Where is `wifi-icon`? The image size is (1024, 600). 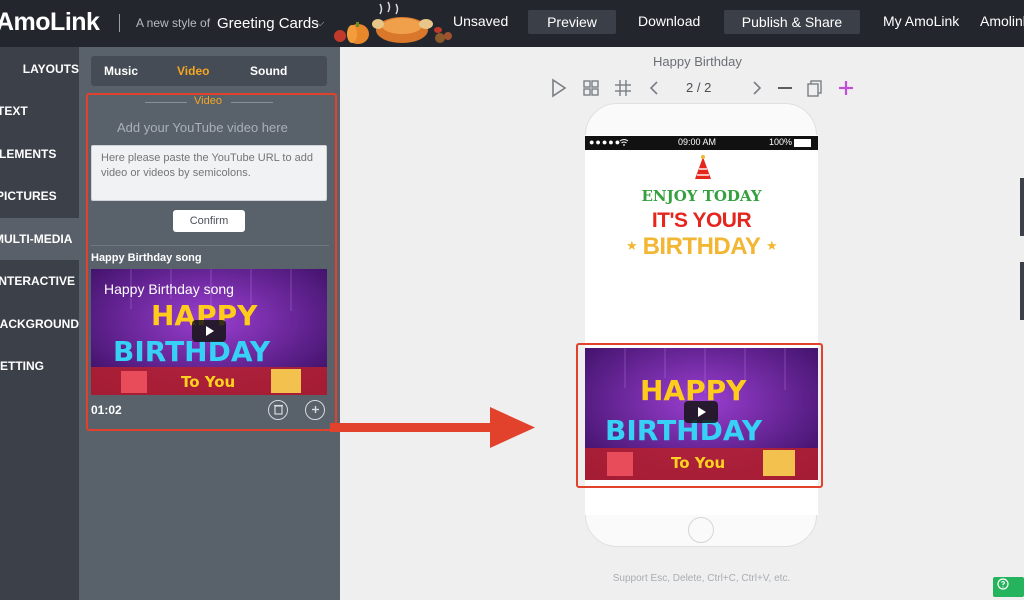 wifi-icon is located at coordinates (624, 143).